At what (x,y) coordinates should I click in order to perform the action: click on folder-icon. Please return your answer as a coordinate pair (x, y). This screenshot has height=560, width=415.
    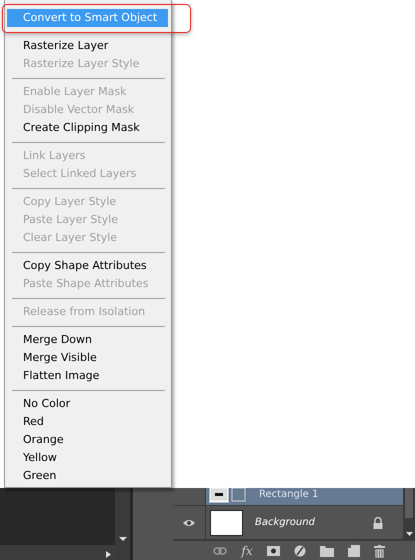
    Looking at the image, I should click on (327, 551).